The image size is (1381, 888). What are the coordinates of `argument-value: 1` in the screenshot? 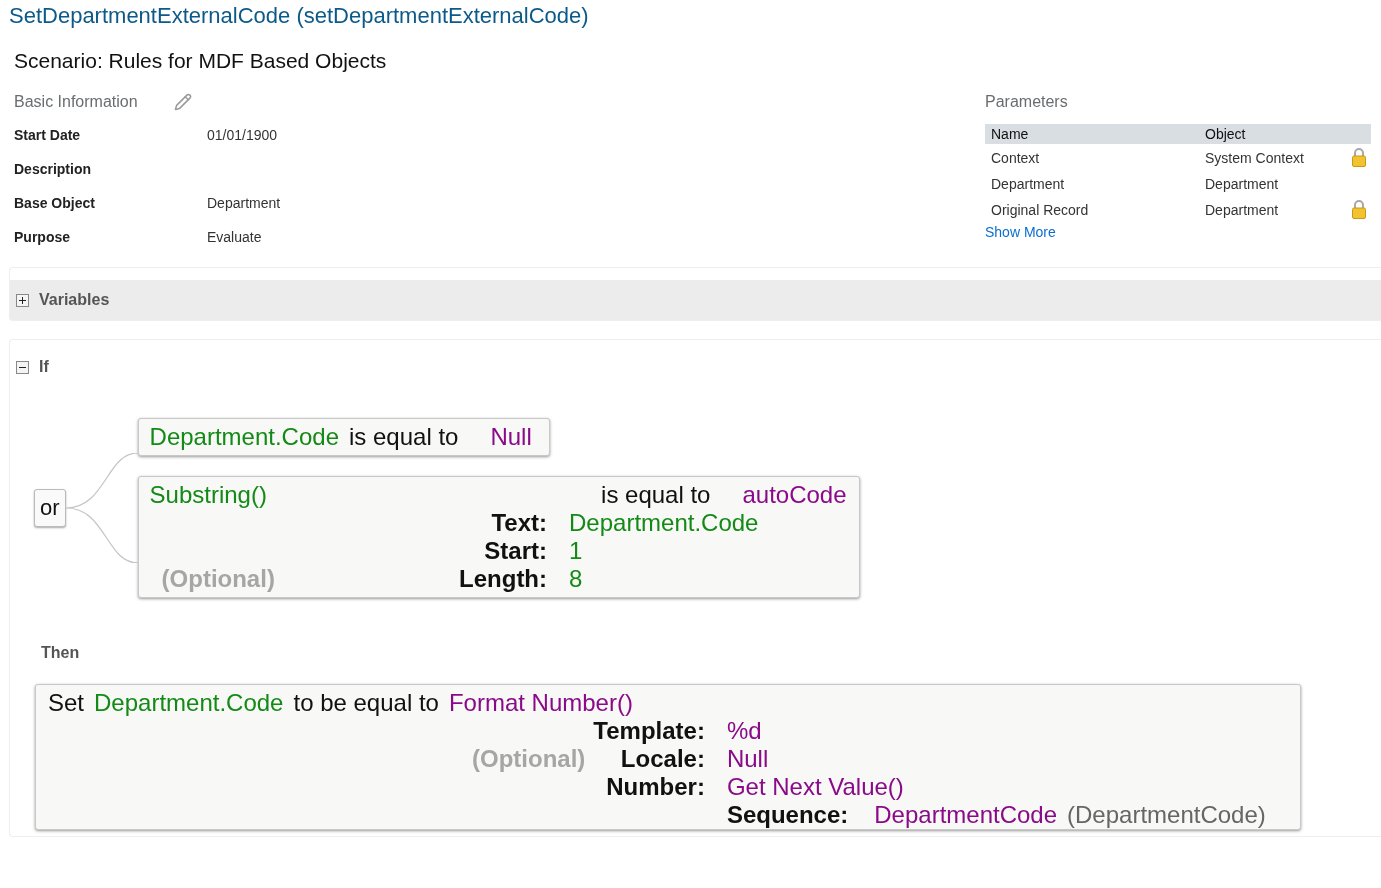 It's located at (576, 551).